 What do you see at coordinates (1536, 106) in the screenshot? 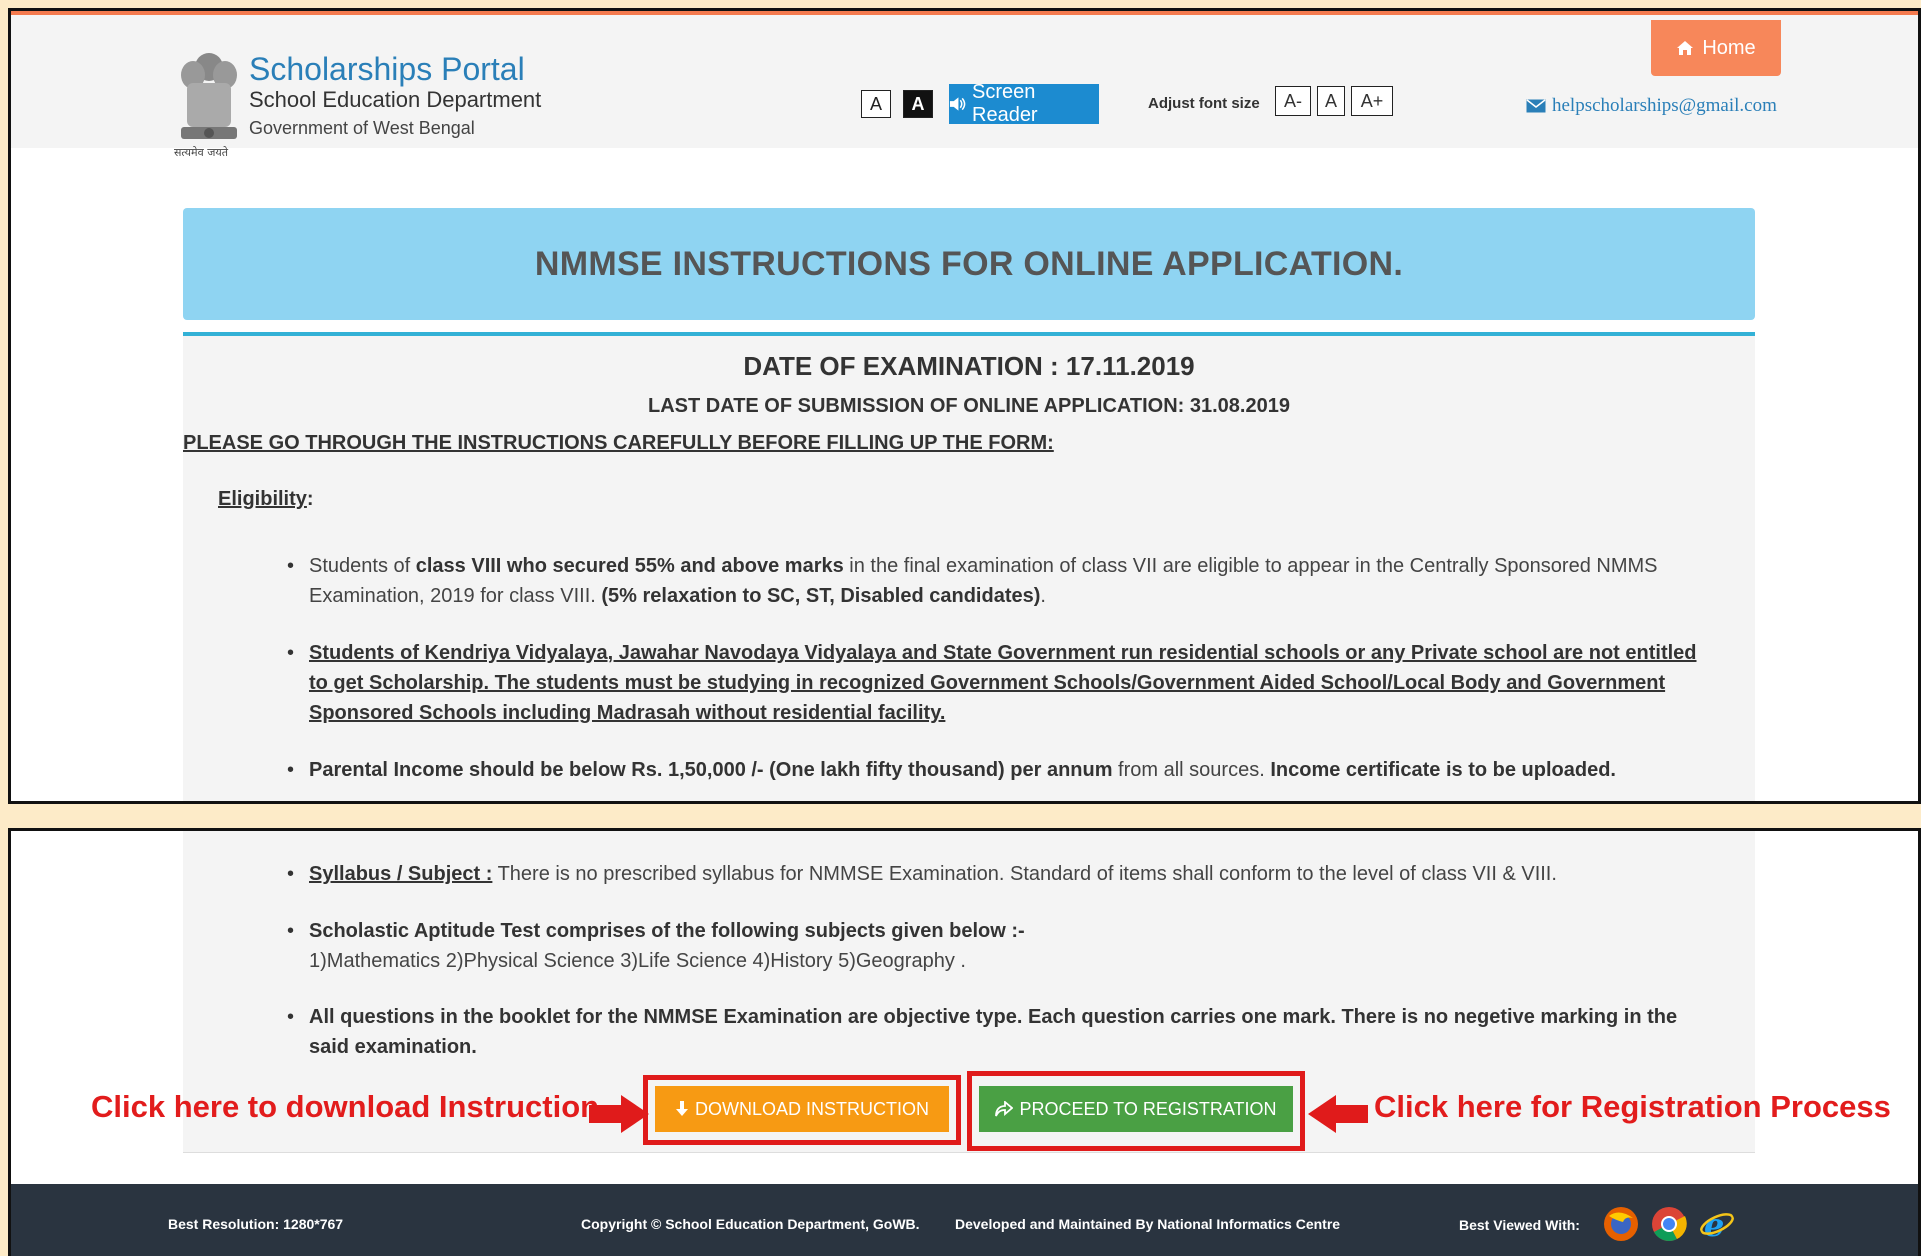
I see `mail-icon` at bounding box center [1536, 106].